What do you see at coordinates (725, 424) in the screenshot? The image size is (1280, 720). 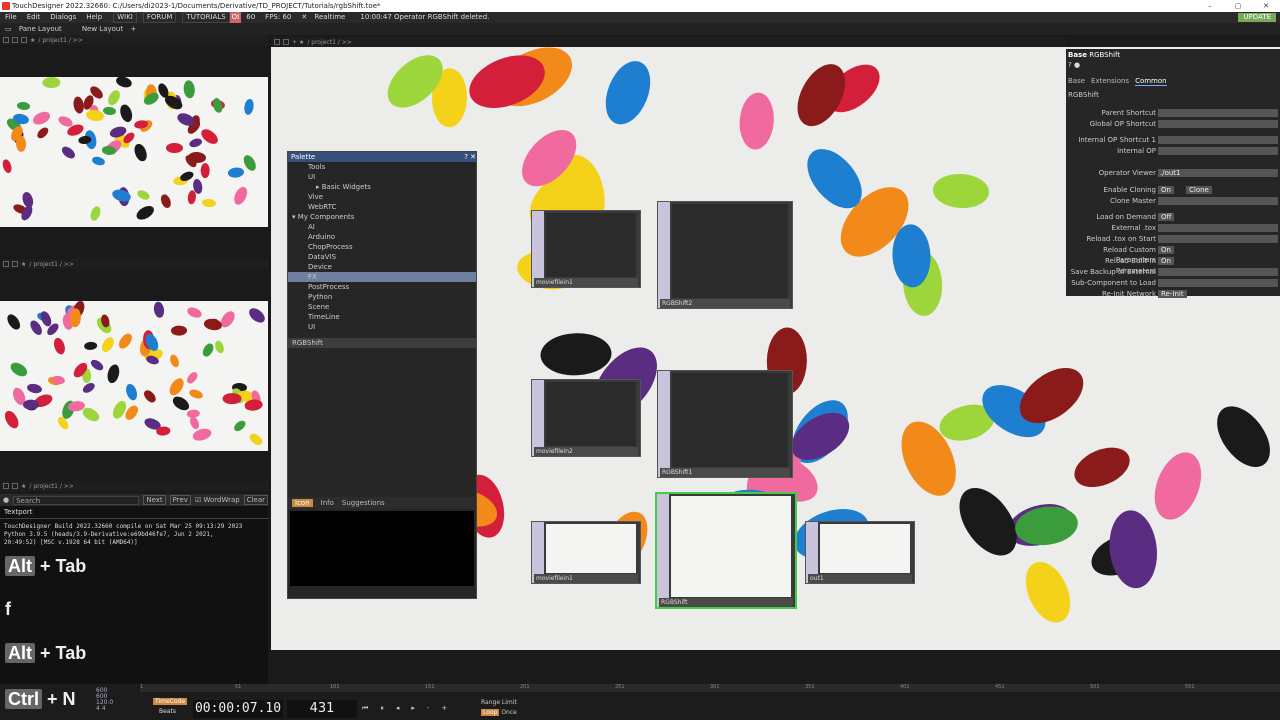 I see `node-rgbshift1: RGBShift1` at bounding box center [725, 424].